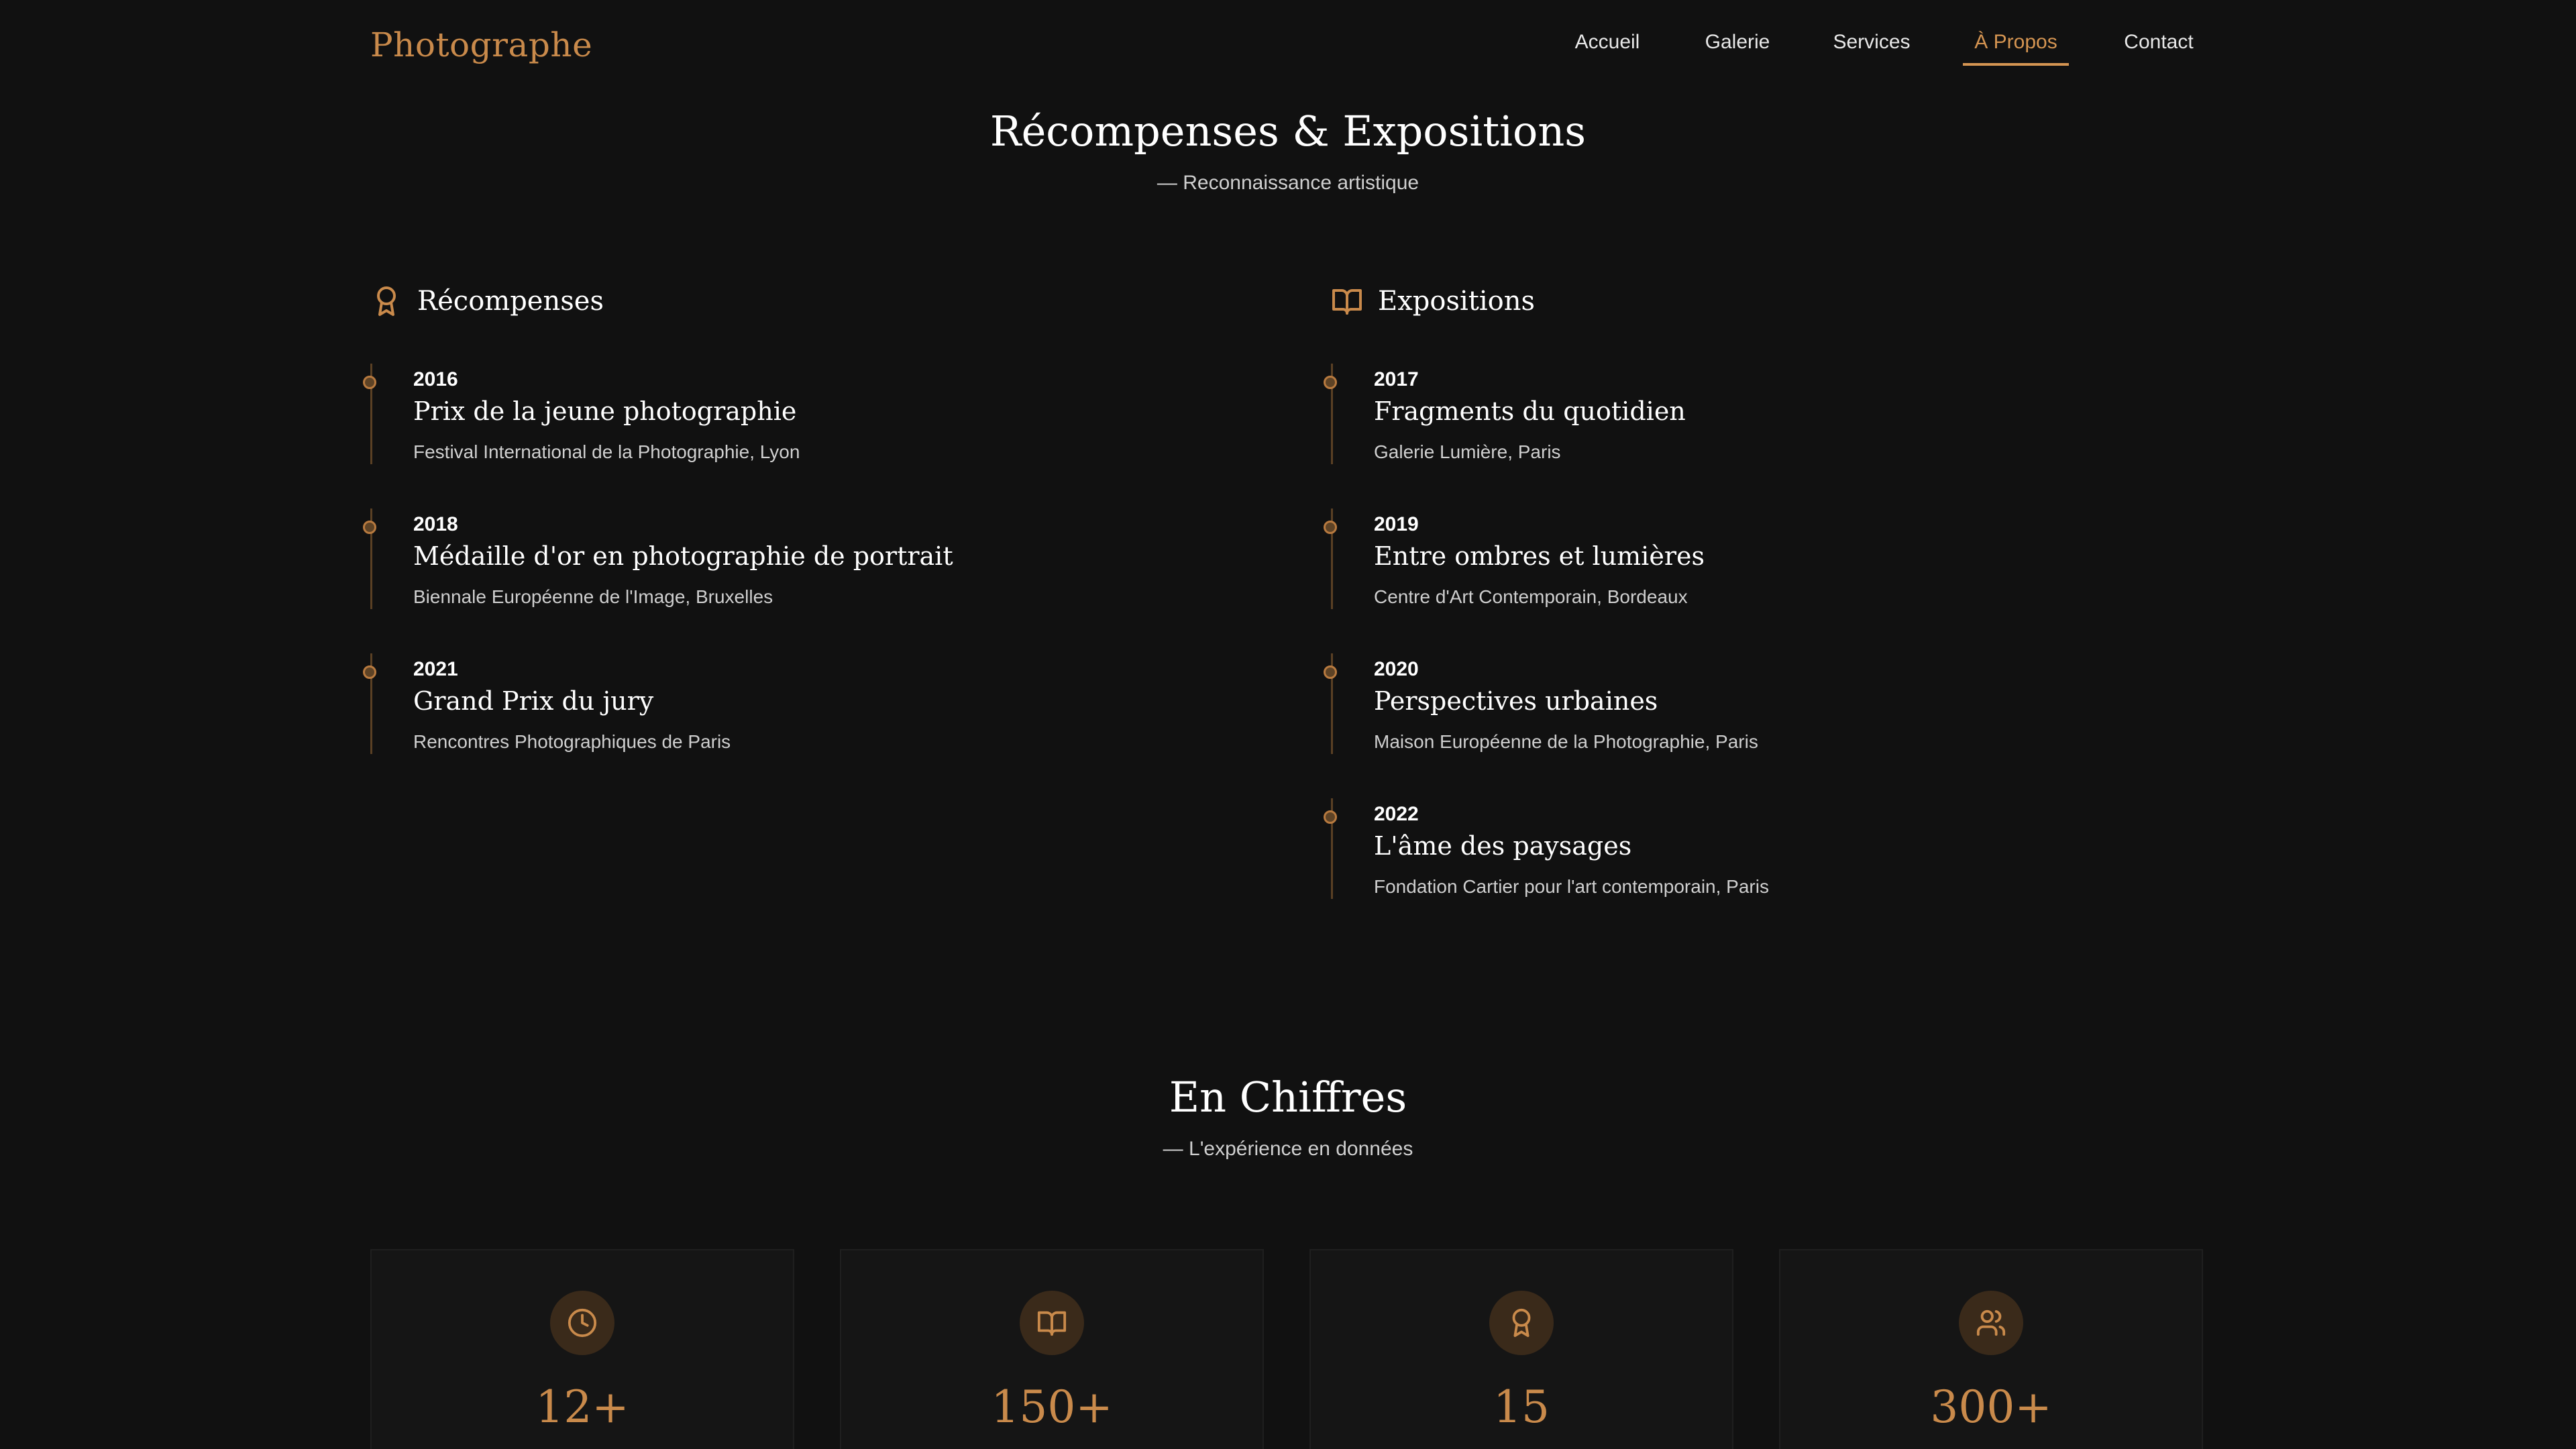  What do you see at coordinates (1288, 131) in the screenshot?
I see `awards-section-title: Récompenses & Expositions` at bounding box center [1288, 131].